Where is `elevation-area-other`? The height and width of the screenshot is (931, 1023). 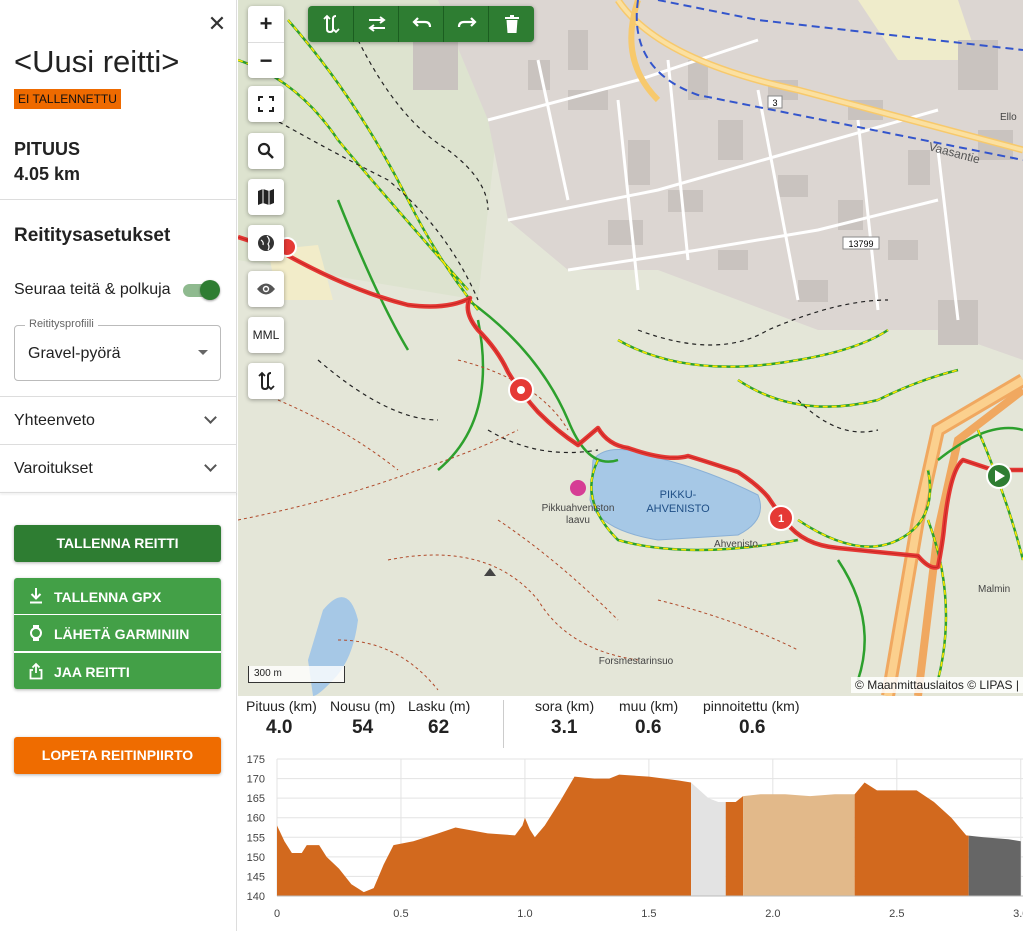 elevation-area-other is located at coordinates (708, 839).